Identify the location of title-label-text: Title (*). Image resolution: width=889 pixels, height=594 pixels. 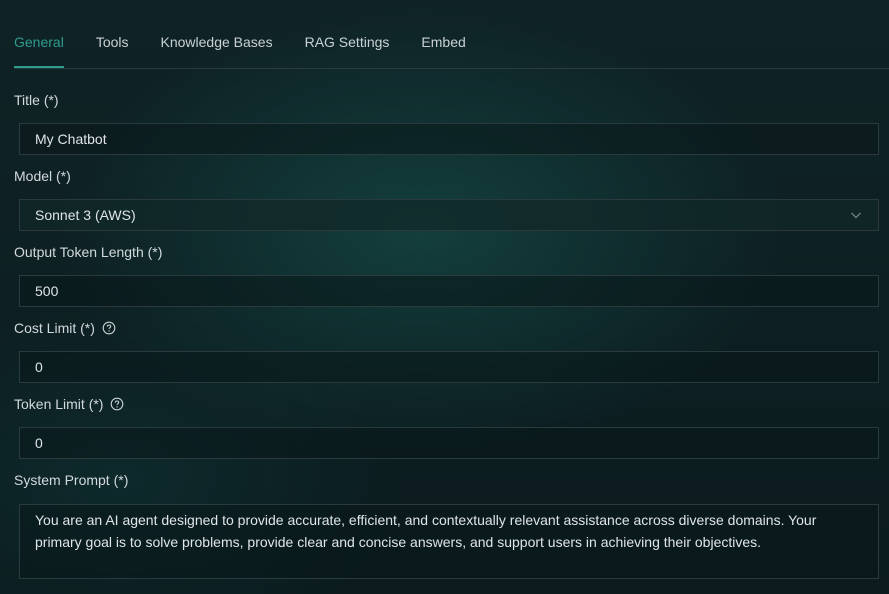
(36, 100).